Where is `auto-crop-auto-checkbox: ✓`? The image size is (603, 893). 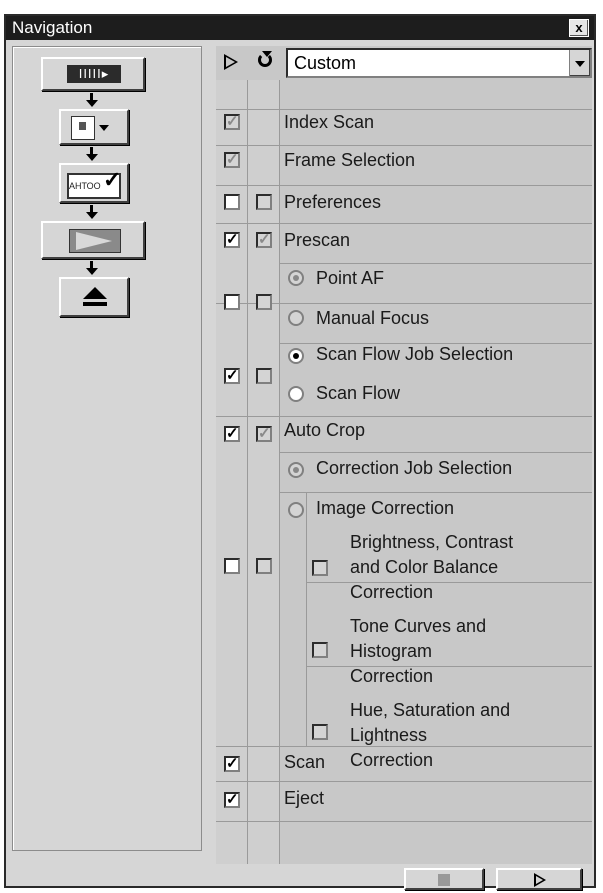
auto-crop-auto-checkbox: ✓ is located at coordinates (232, 434).